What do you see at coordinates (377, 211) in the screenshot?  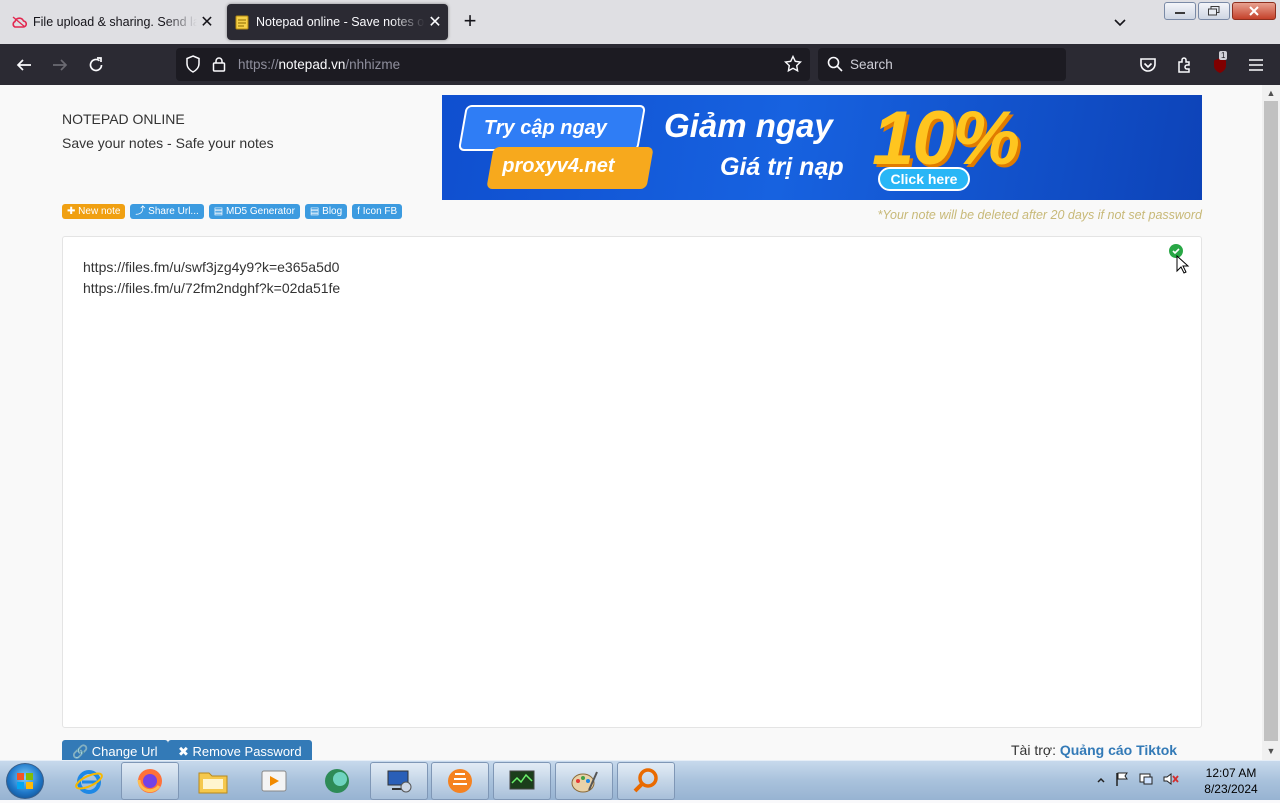 I see `icon-fb-button: f Icon FB` at bounding box center [377, 211].